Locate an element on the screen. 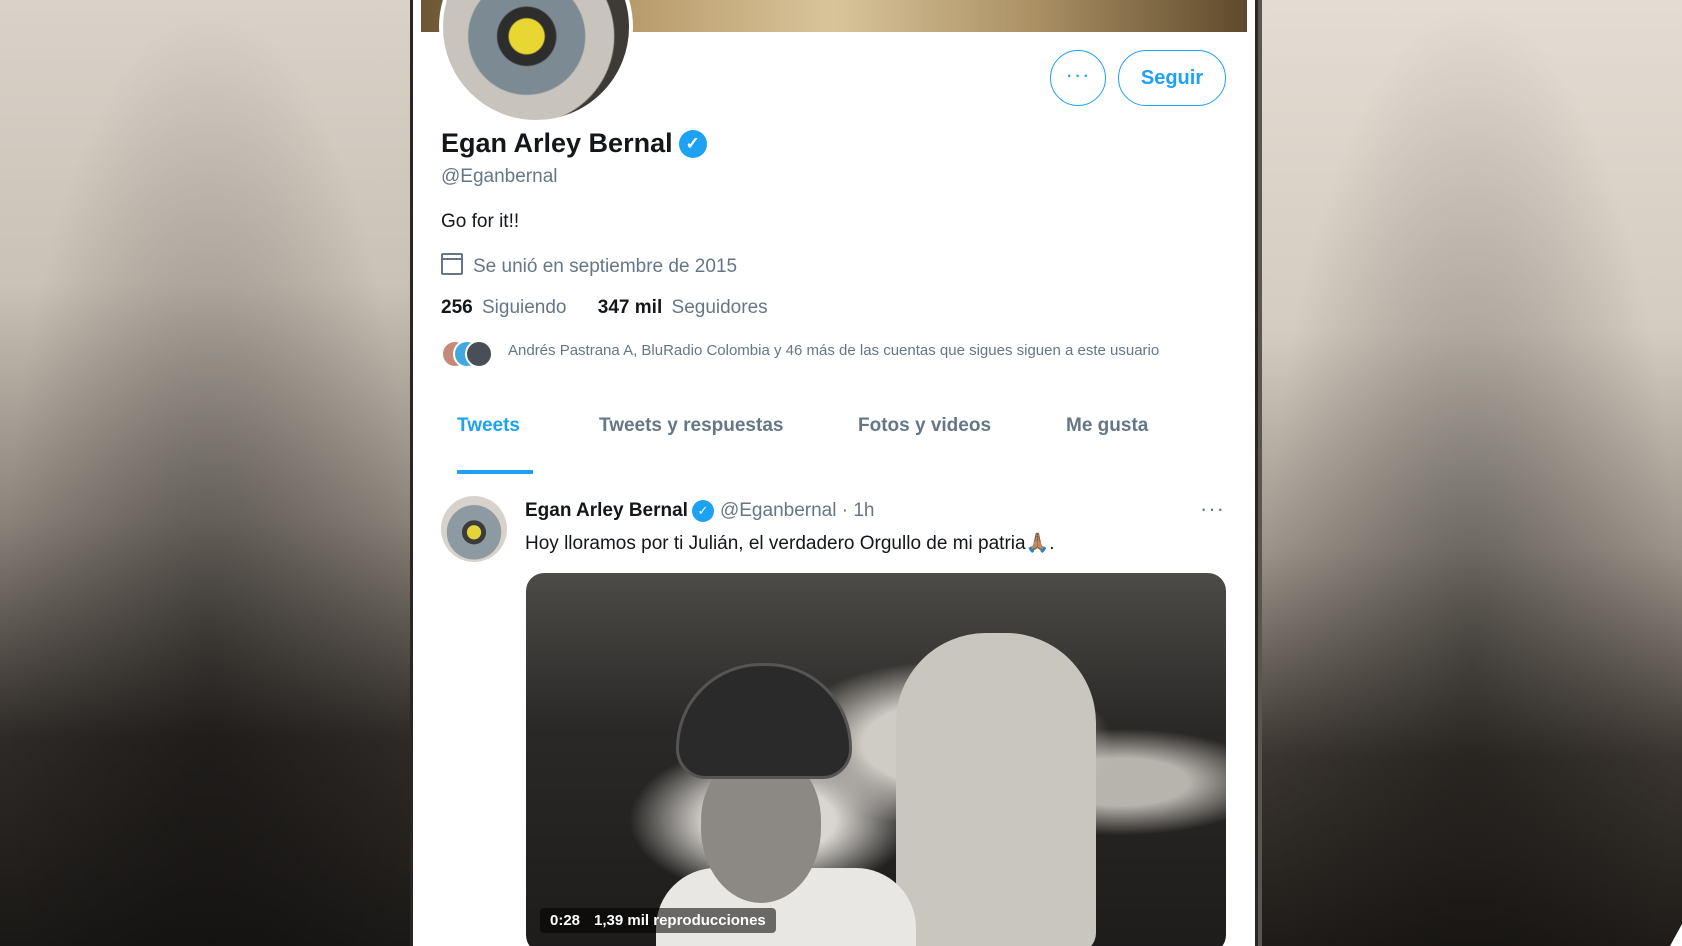  tweet-time: · 1h is located at coordinates (858, 510).